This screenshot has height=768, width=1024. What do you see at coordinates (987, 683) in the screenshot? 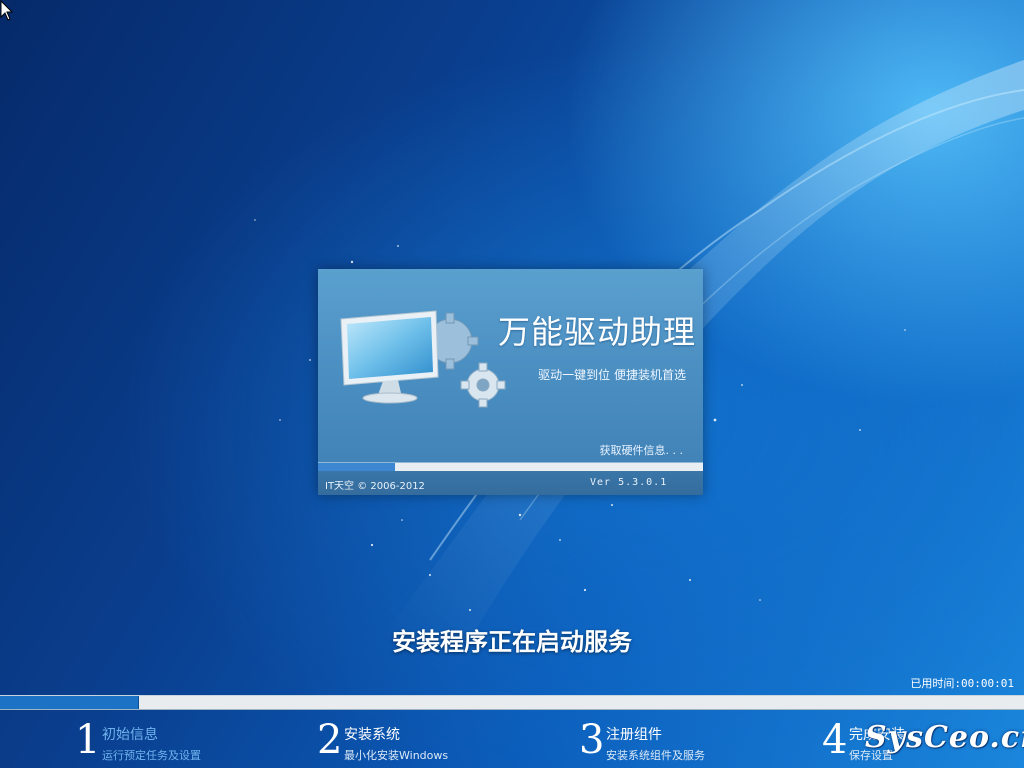
I see `elapsed-value: 00:00:01` at bounding box center [987, 683].